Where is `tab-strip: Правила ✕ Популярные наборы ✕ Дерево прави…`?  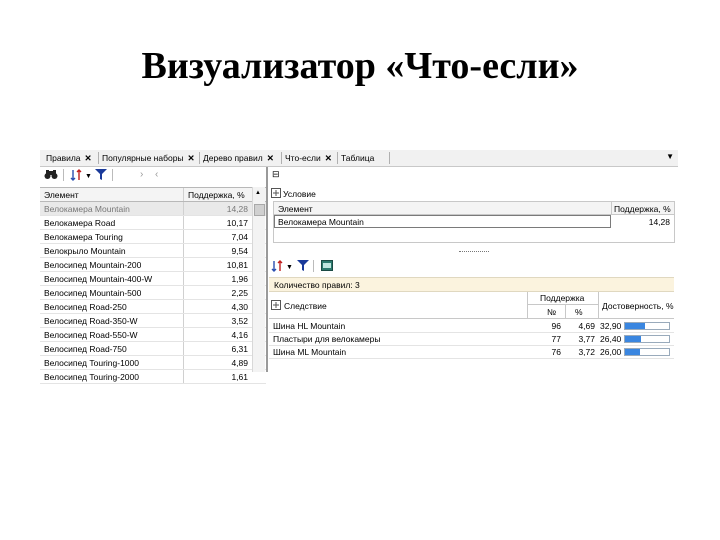 tab-strip: Правила ✕ Популярные наборы ✕ Дерево прави… is located at coordinates (359, 158).